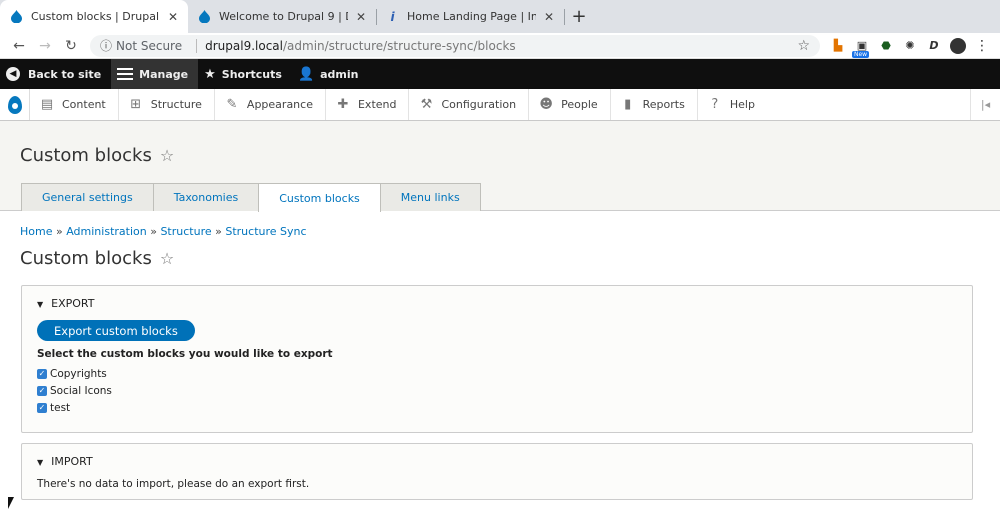  I want to click on extension-gear-icon: ✺, so click(910, 46).